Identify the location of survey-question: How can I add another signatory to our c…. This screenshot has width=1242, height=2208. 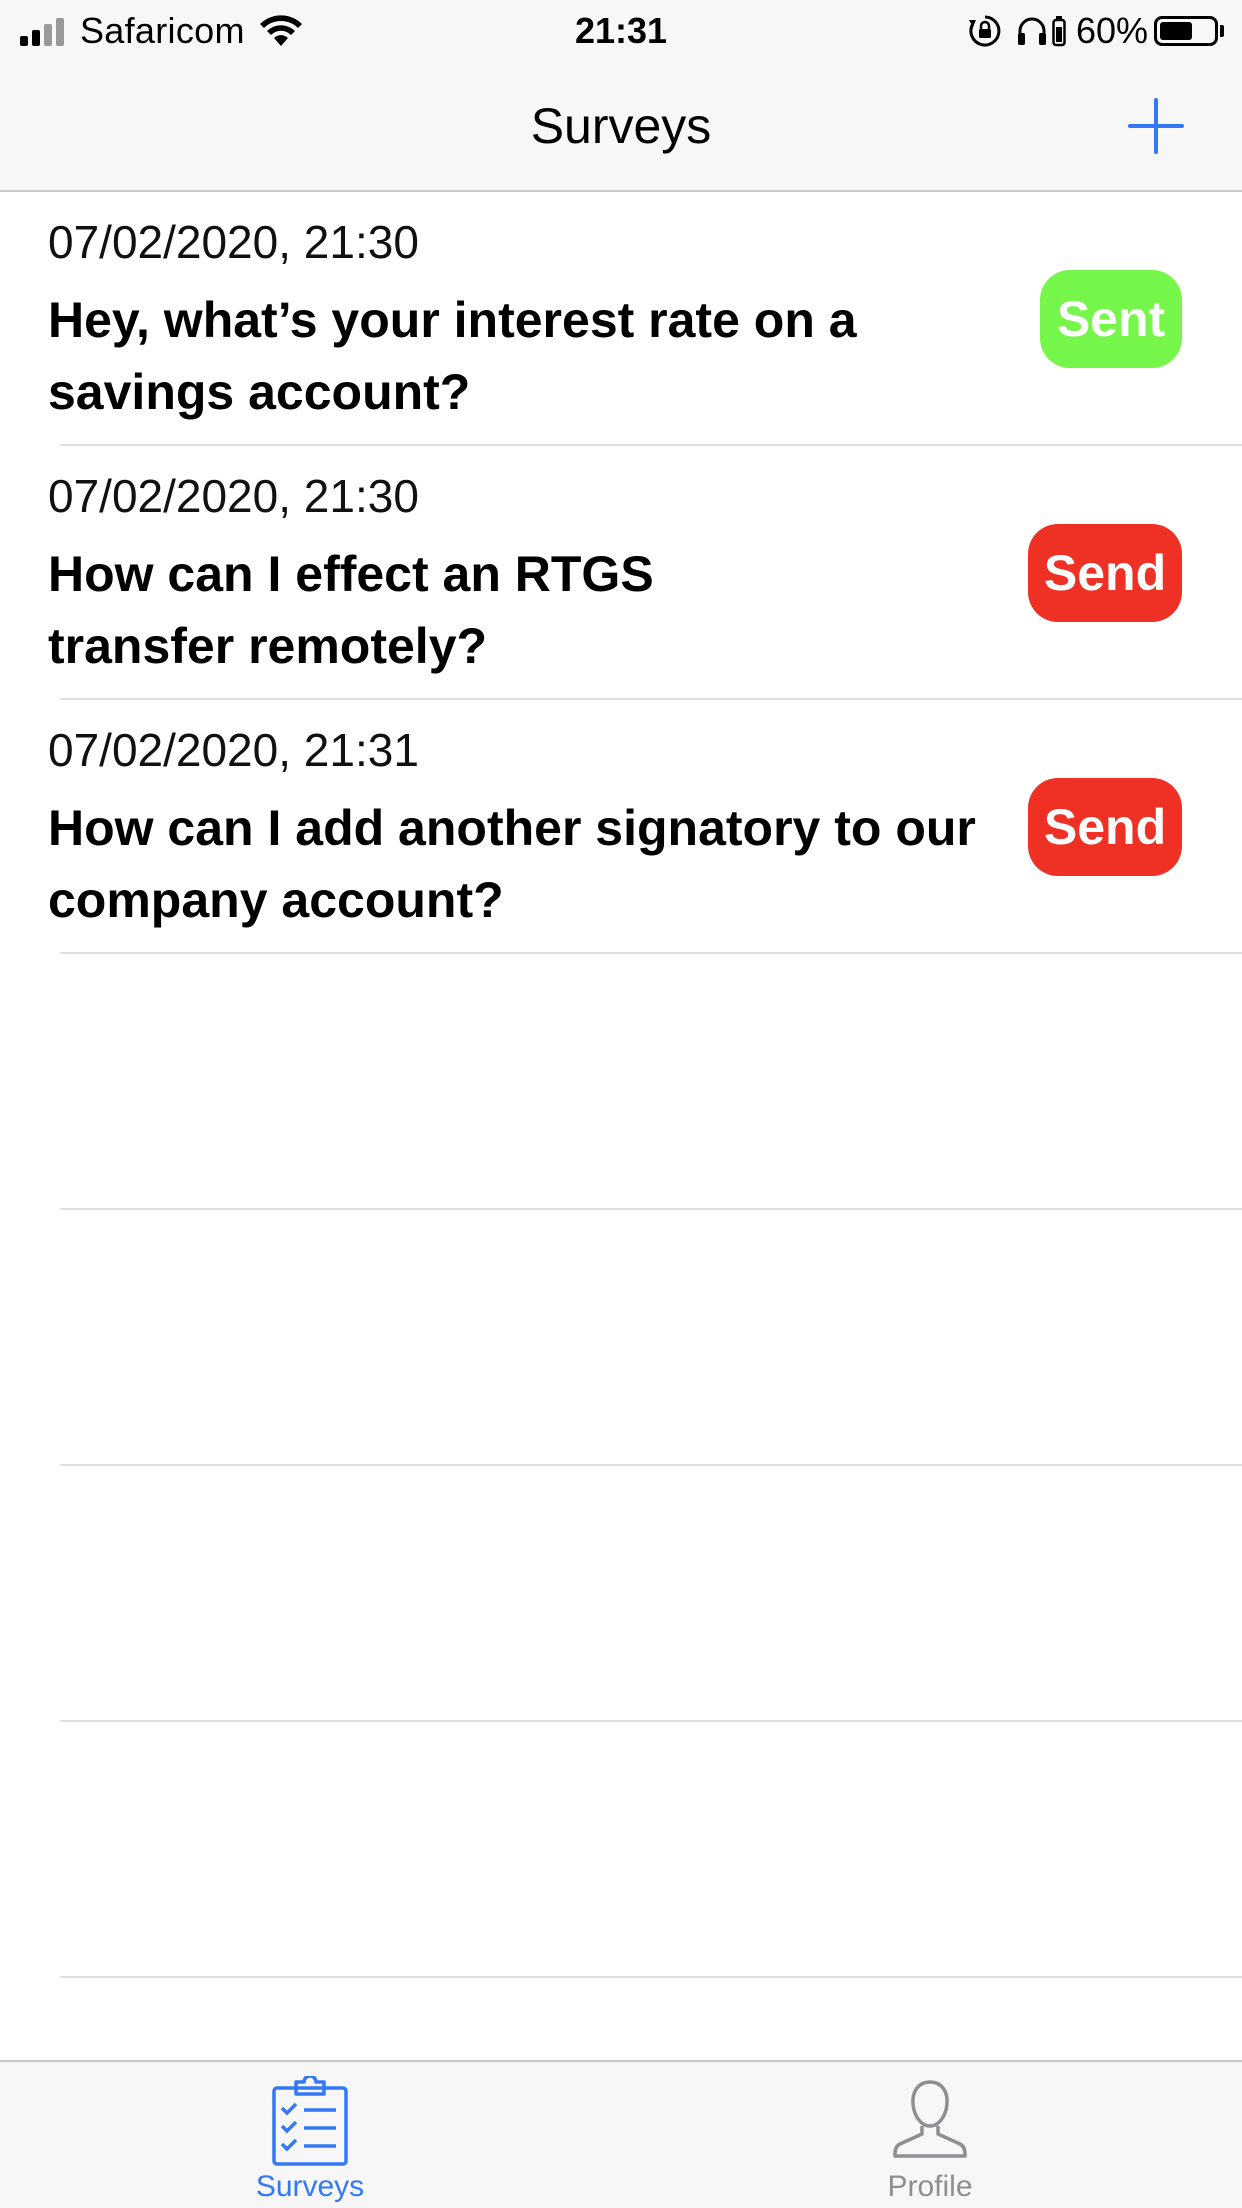
(512, 864).